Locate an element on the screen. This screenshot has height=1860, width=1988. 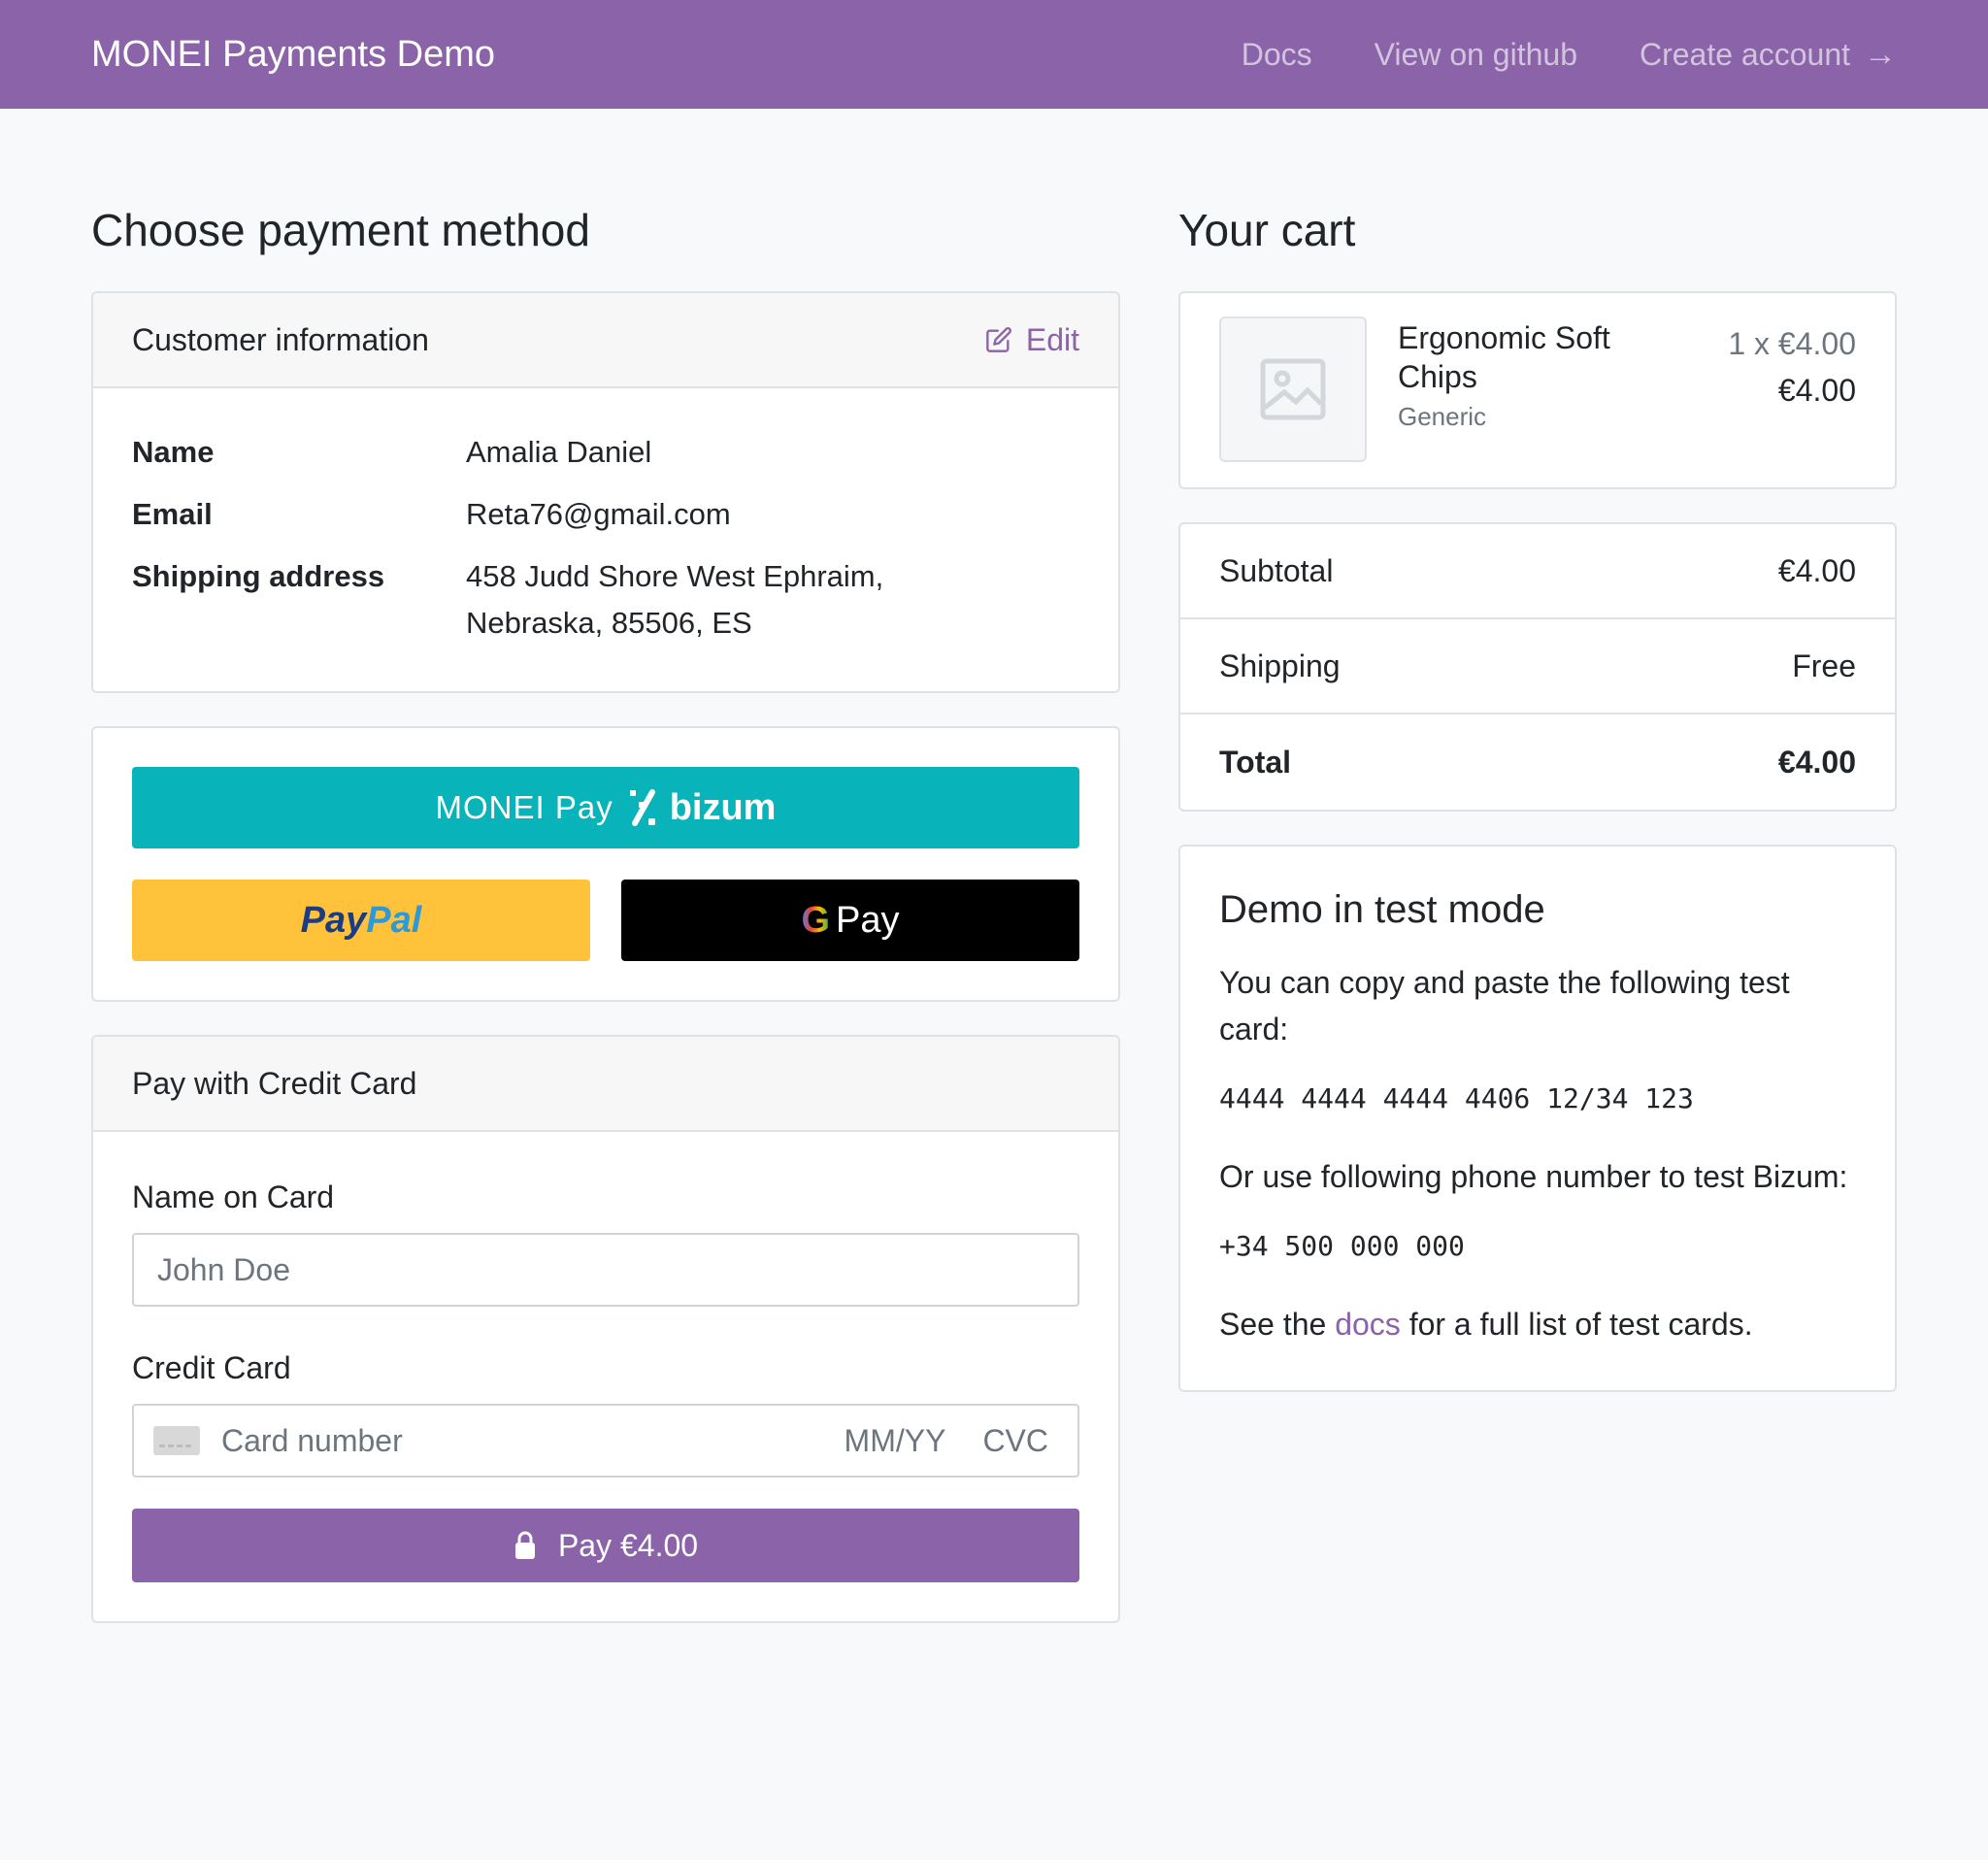
email-label: Email is located at coordinates (173, 514).